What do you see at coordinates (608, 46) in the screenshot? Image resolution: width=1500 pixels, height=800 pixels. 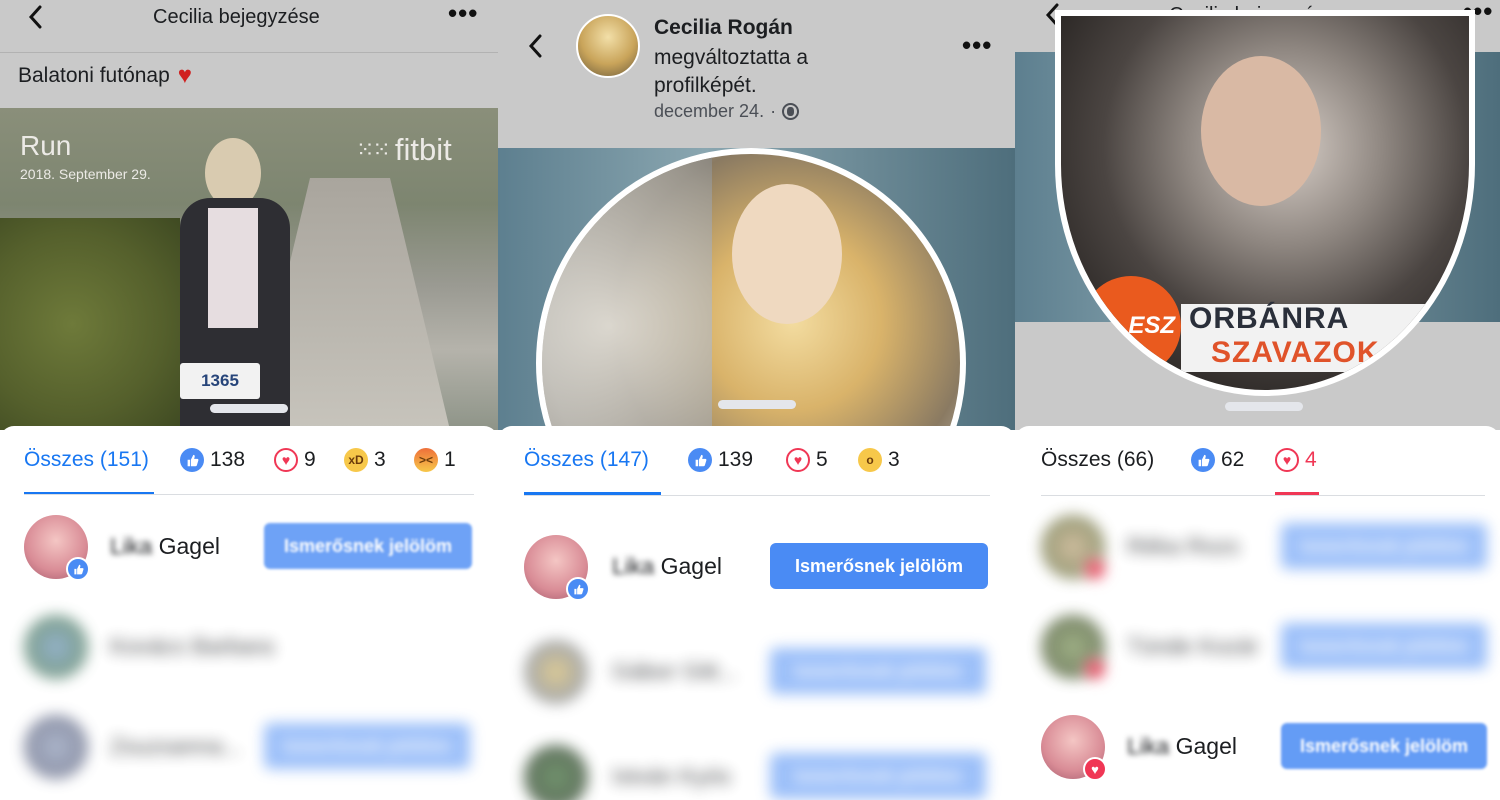 I see `author-avatar` at bounding box center [608, 46].